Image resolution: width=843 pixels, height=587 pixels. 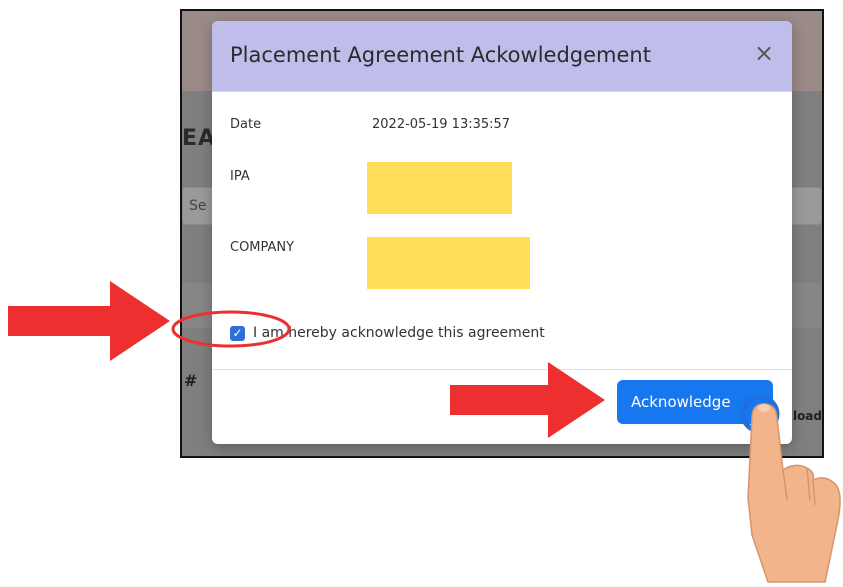 I want to click on background-upload-text: load, so click(x=807, y=416).